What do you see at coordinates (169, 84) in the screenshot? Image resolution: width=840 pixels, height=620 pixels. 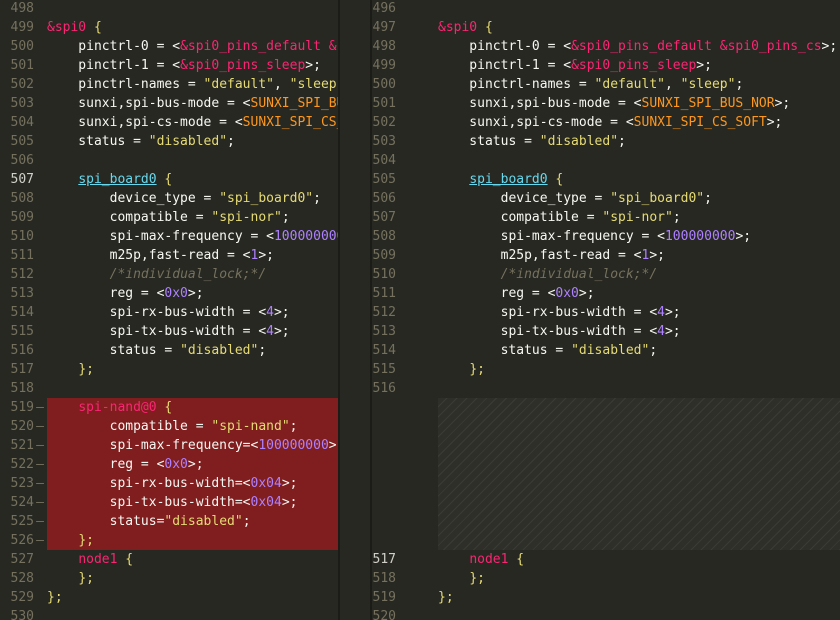 I see `code-line: 502 pinctrl-names = "default", "sleep";` at bounding box center [169, 84].